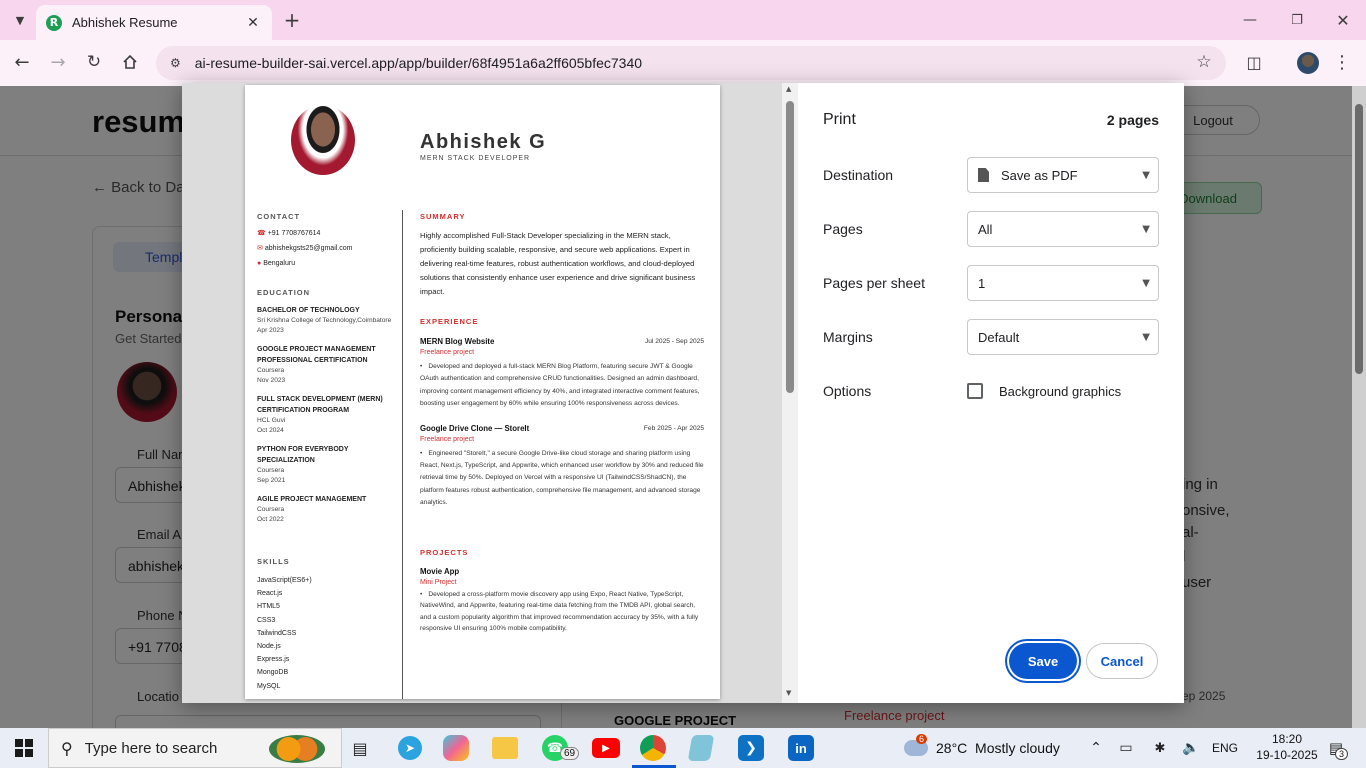 Image resolution: width=1366 pixels, height=768 pixels. Describe the element at coordinates (1342, 754) in the screenshot. I see `notification-count: 3` at that location.